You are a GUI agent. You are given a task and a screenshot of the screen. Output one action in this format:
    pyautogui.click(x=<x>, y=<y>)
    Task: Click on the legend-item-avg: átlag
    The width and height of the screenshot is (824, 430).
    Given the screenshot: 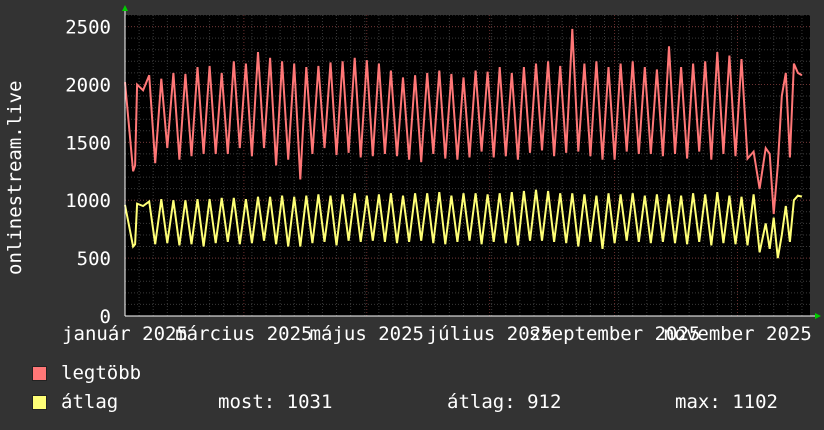 What is the action you would take?
    pyautogui.click(x=75, y=402)
    